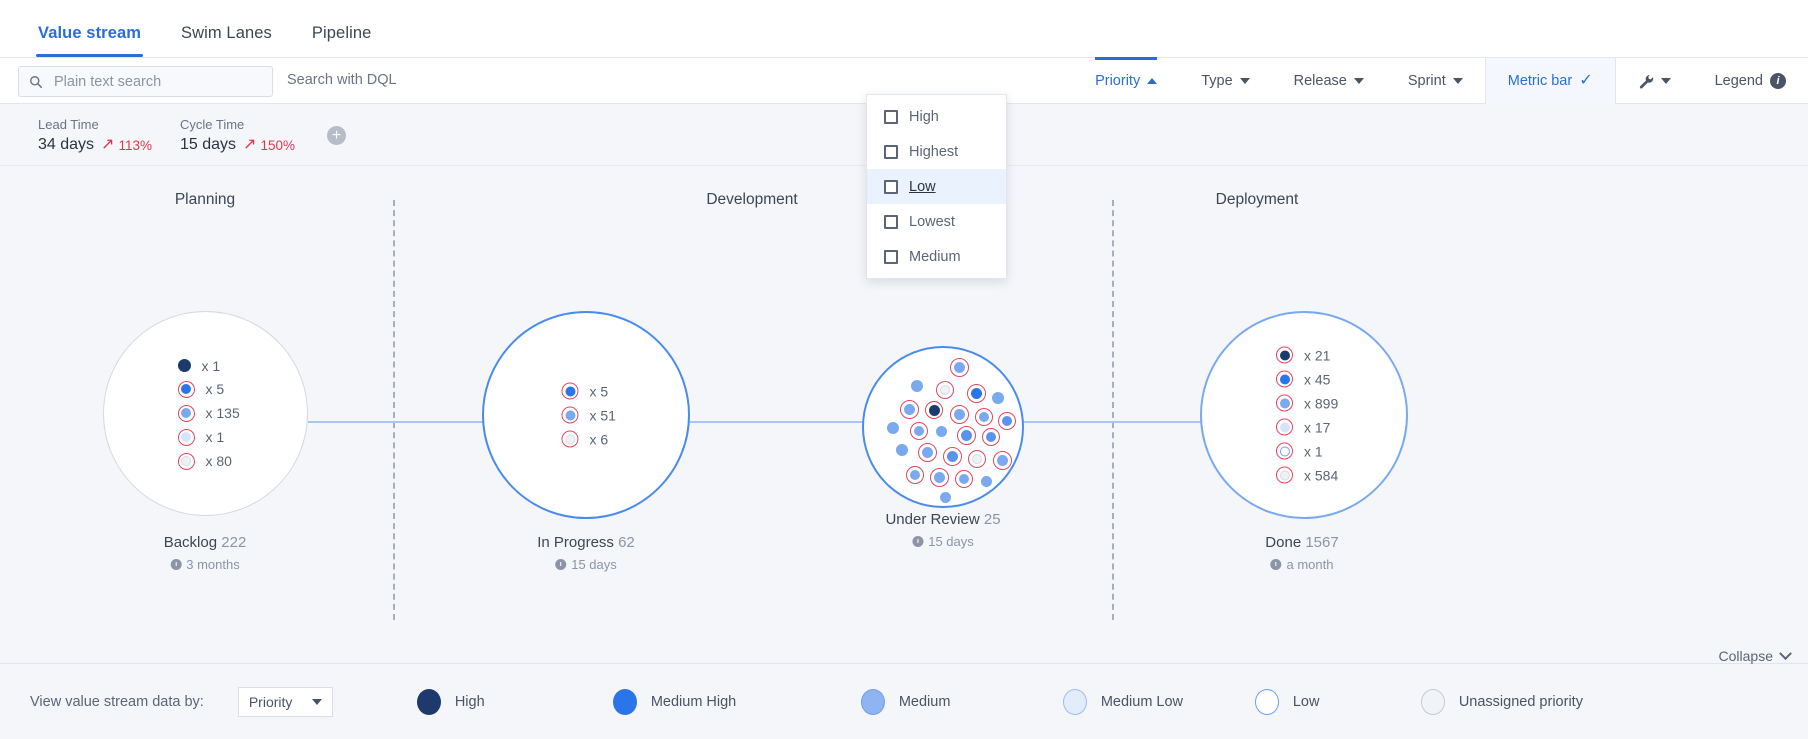 The image size is (1808, 739). I want to click on filter-type: Type, so click(1225, 81).